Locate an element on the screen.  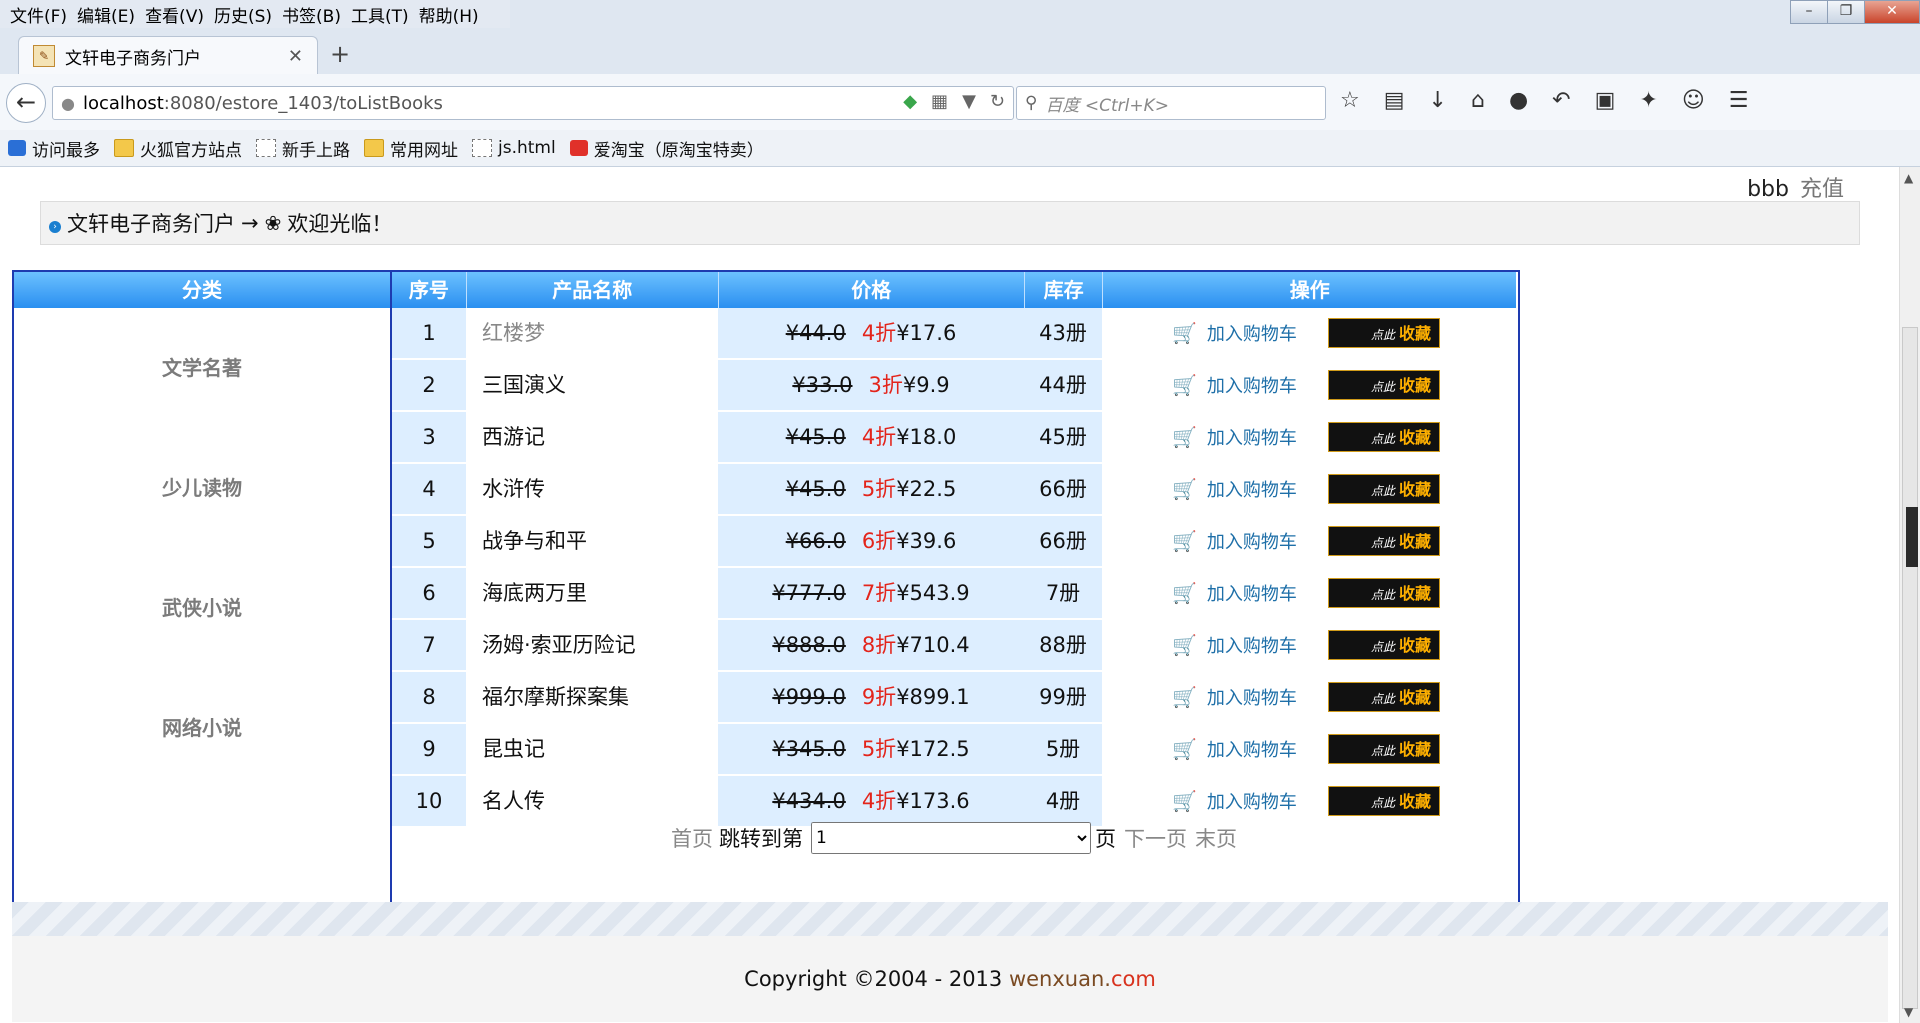
discount: 9折 is located at coordinates (879, 697).